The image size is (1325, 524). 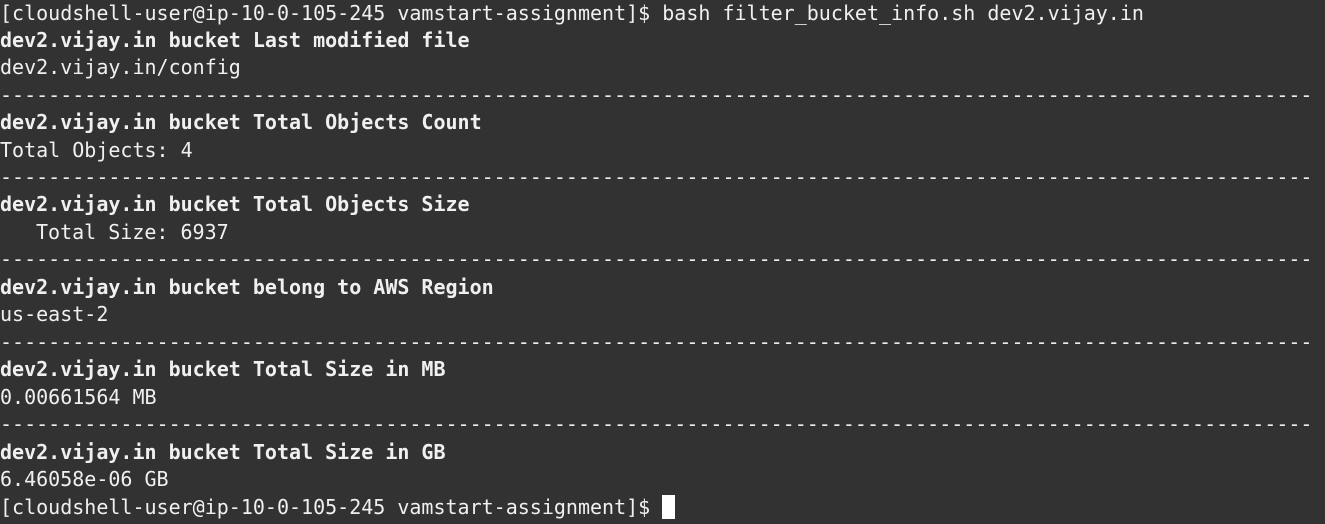 What do you see at coordinates (96, 150) in the screenshot?
I see `section-value-objects-count: Total Objects: 4` at bounding box center [96, 150].